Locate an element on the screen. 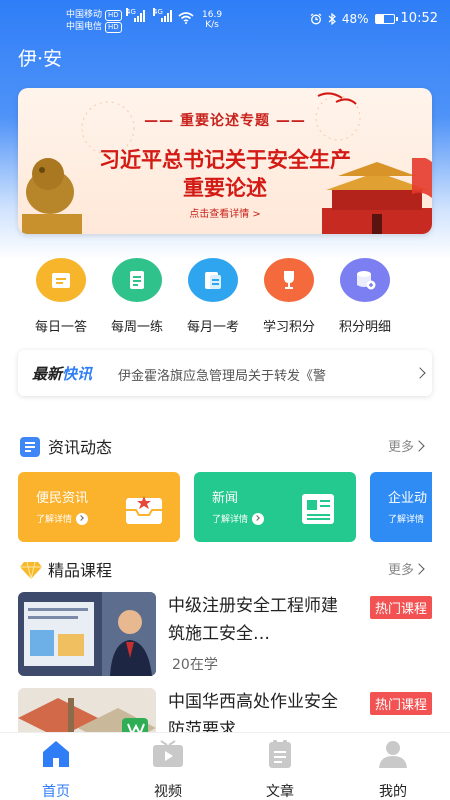 The height and width of the screenshot is (800, 450). nav-label: 文章 is located at coordinates (280, 792).